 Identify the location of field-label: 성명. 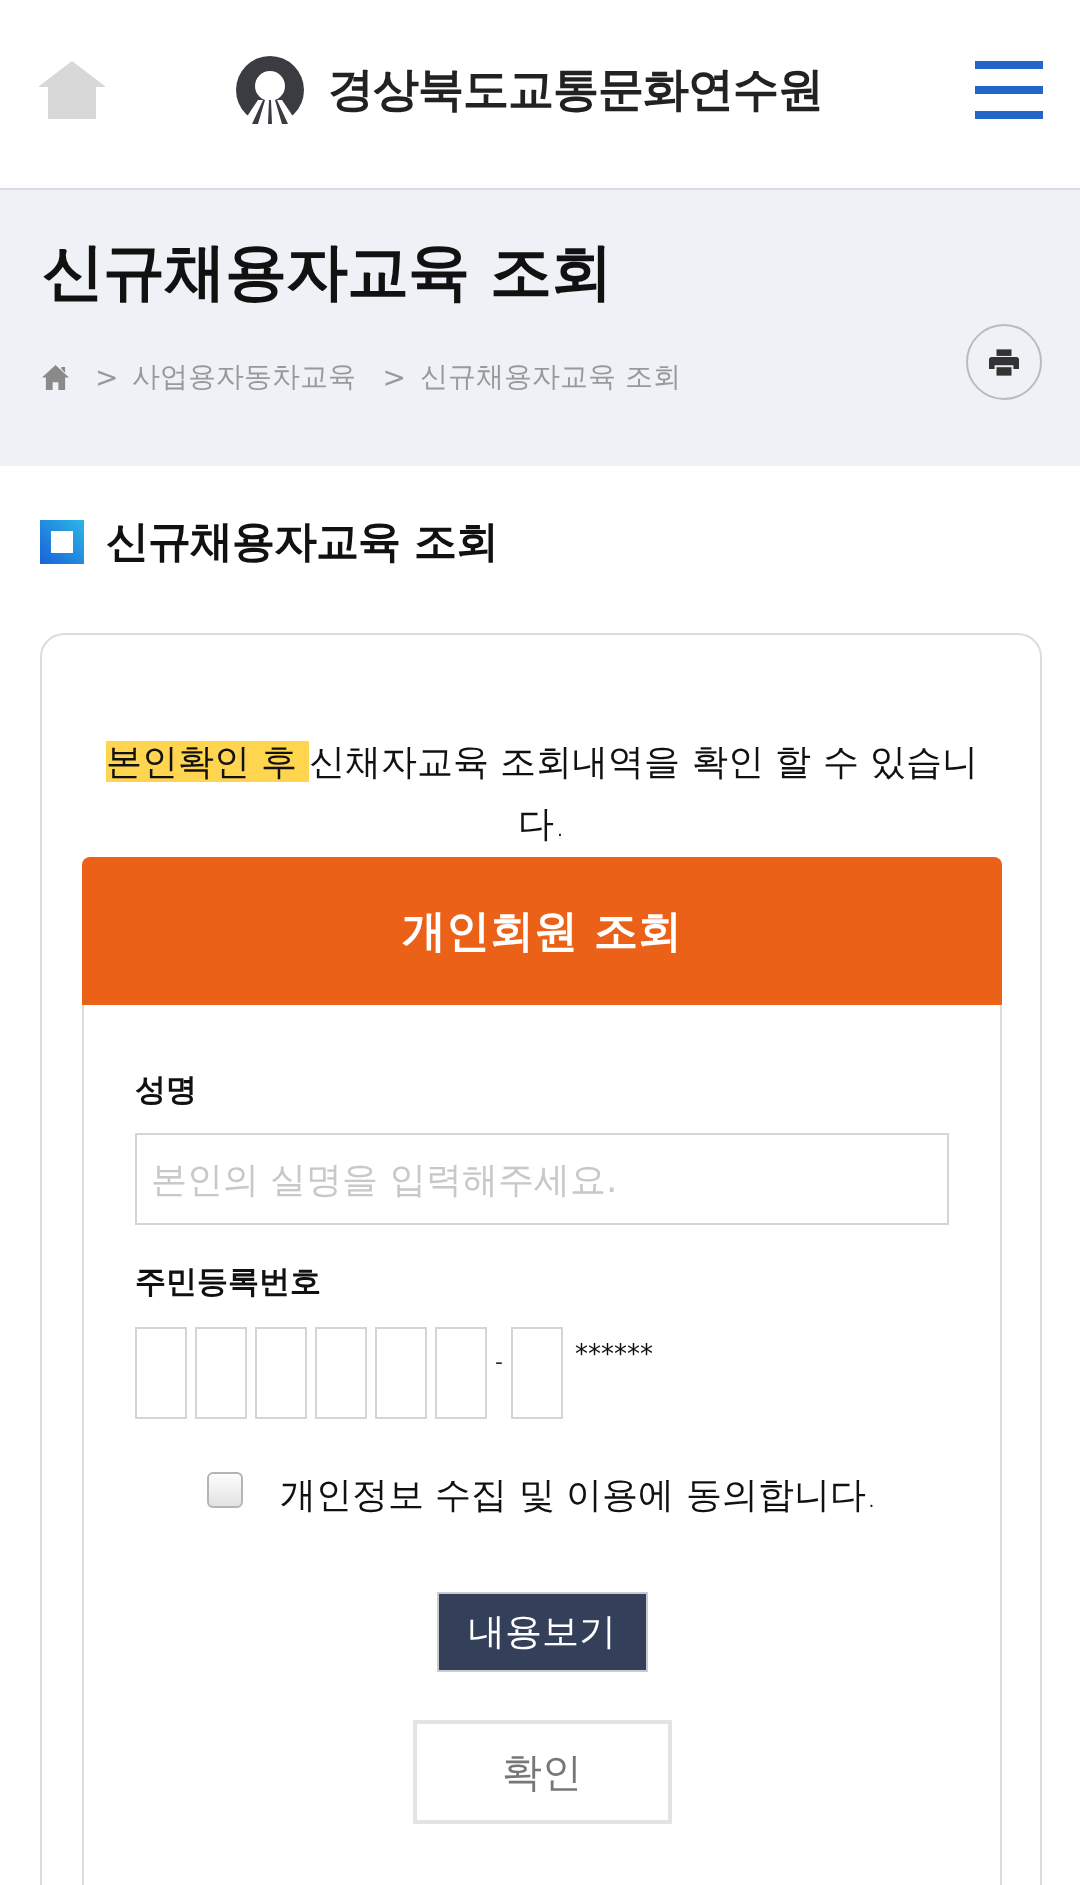
(166, 1089).